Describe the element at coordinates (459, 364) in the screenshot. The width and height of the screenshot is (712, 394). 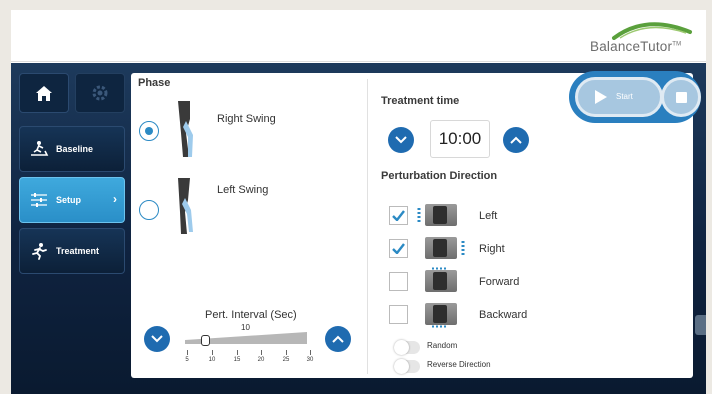
I see `reverse-direction-label: Reverse Direction` at that location.